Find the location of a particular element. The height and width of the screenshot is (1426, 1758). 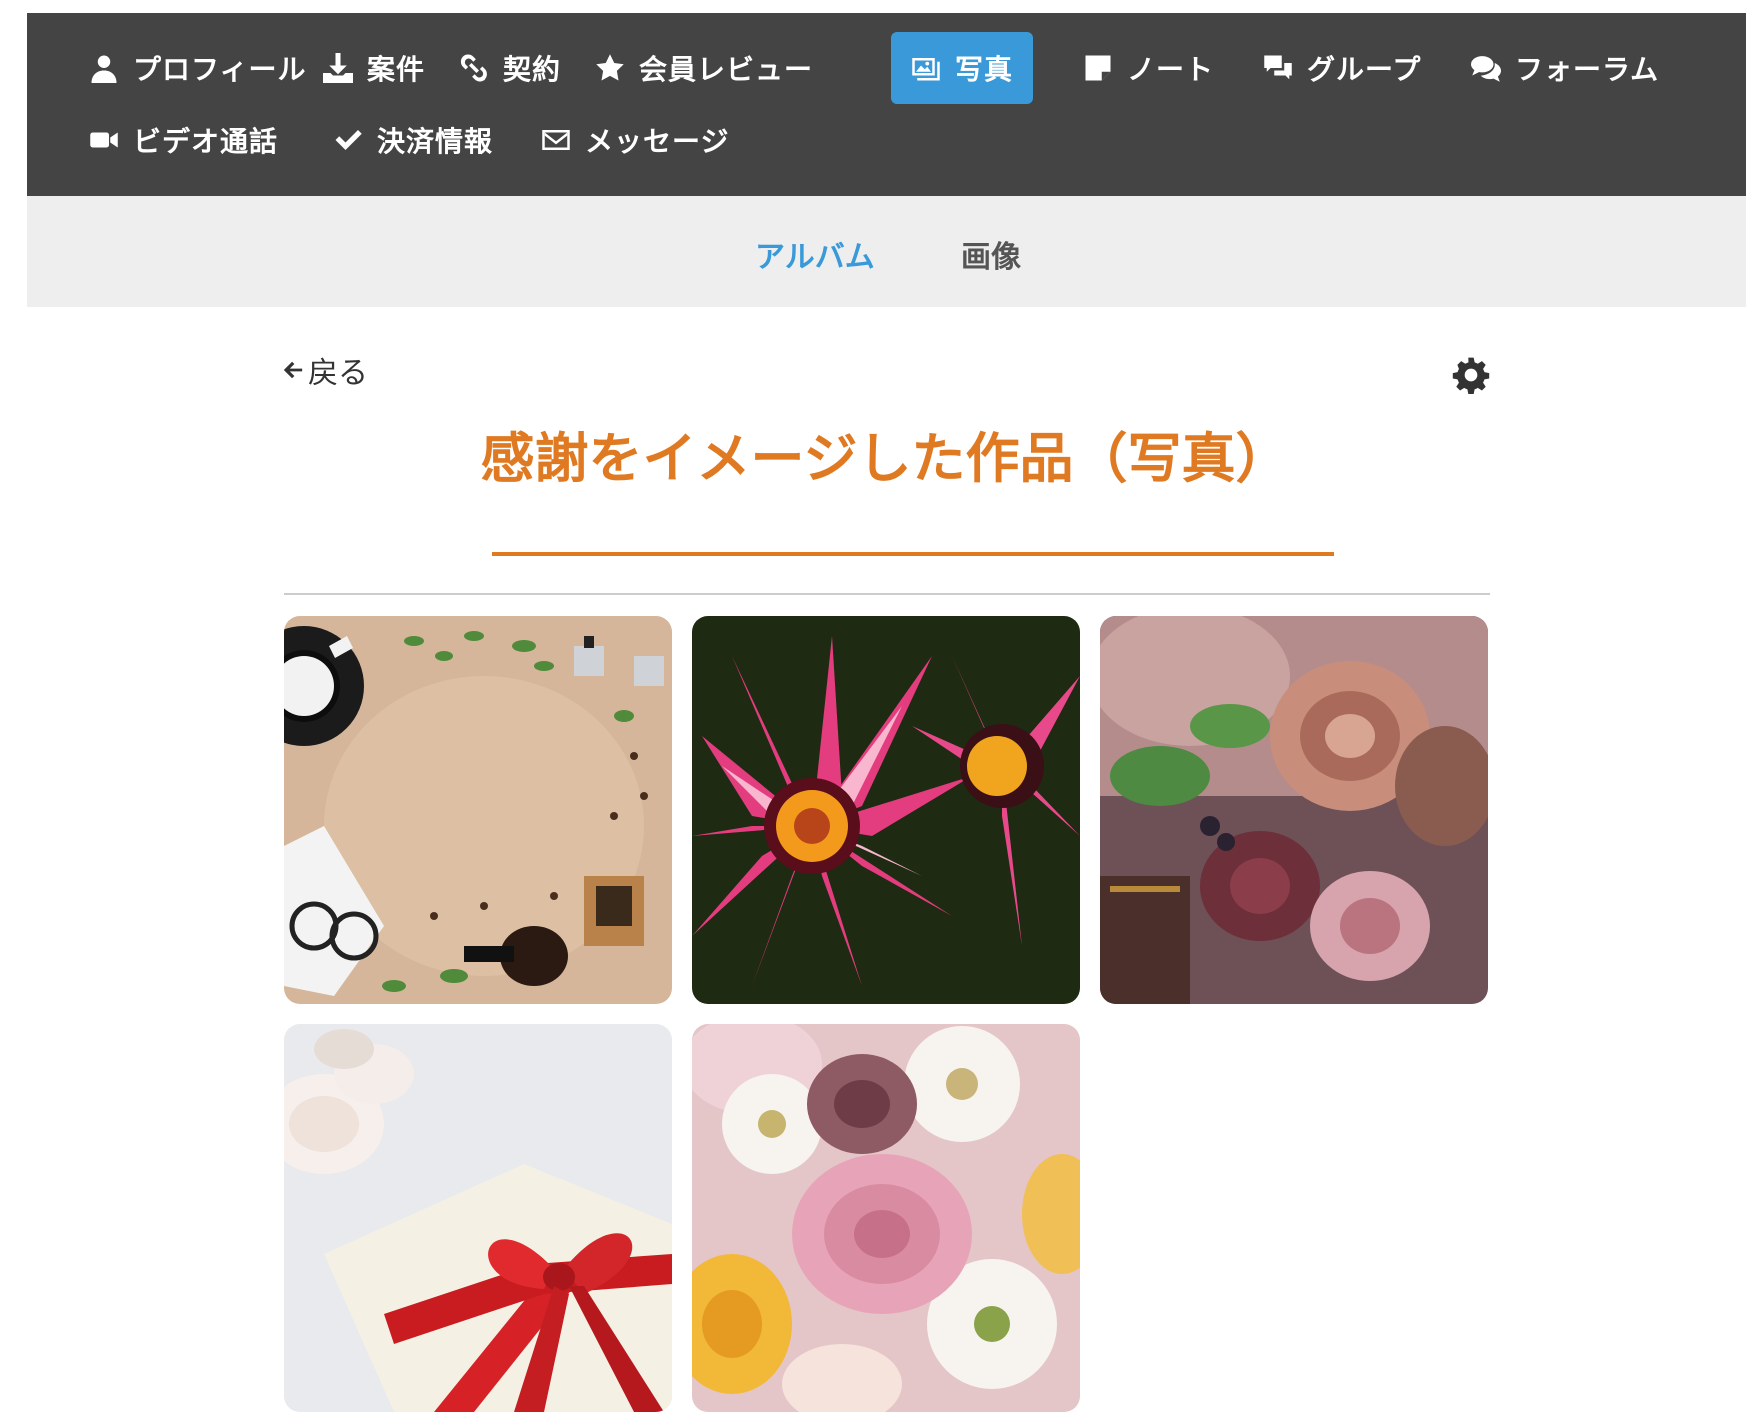

photo-coffee-flatlay is located at coordinates (478, 810).